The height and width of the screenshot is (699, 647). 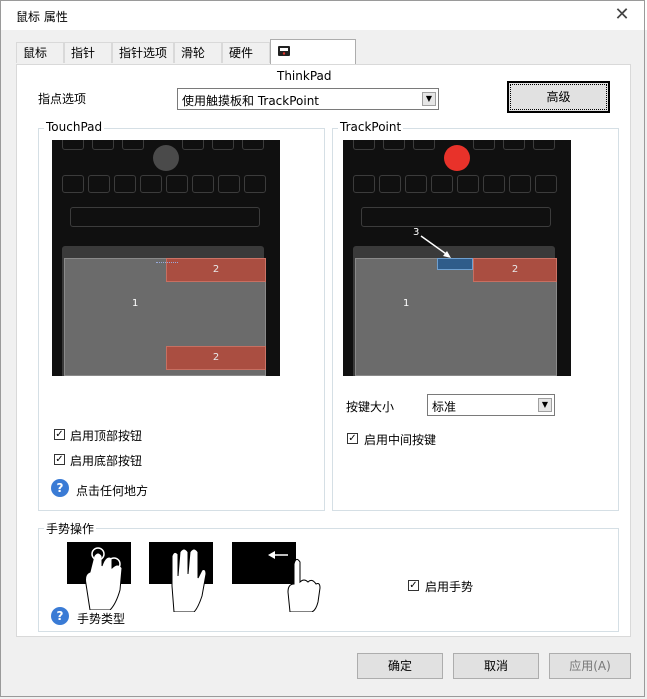 What do you see at coordinates (42, 17) in the screenshot?
I see `window-title: 鼠标 属性` at bounding box center [42, 17].